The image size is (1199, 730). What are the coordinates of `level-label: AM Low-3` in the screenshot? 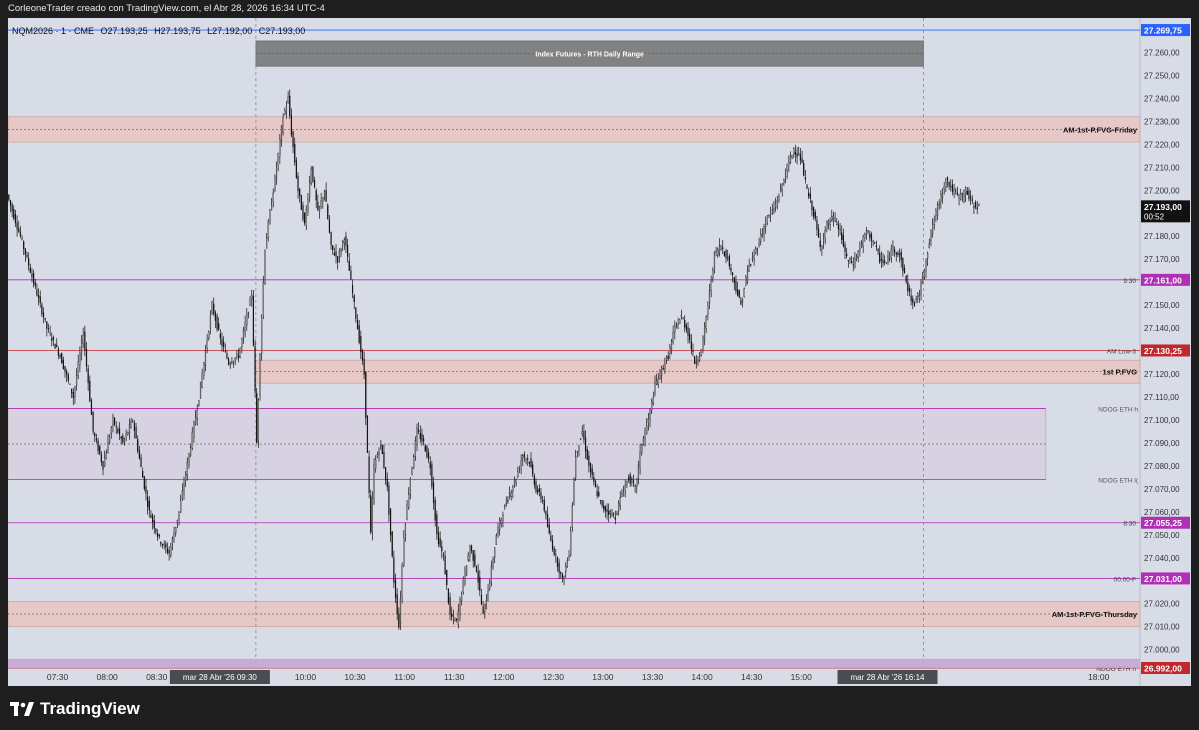 It's located at (1122, 351).